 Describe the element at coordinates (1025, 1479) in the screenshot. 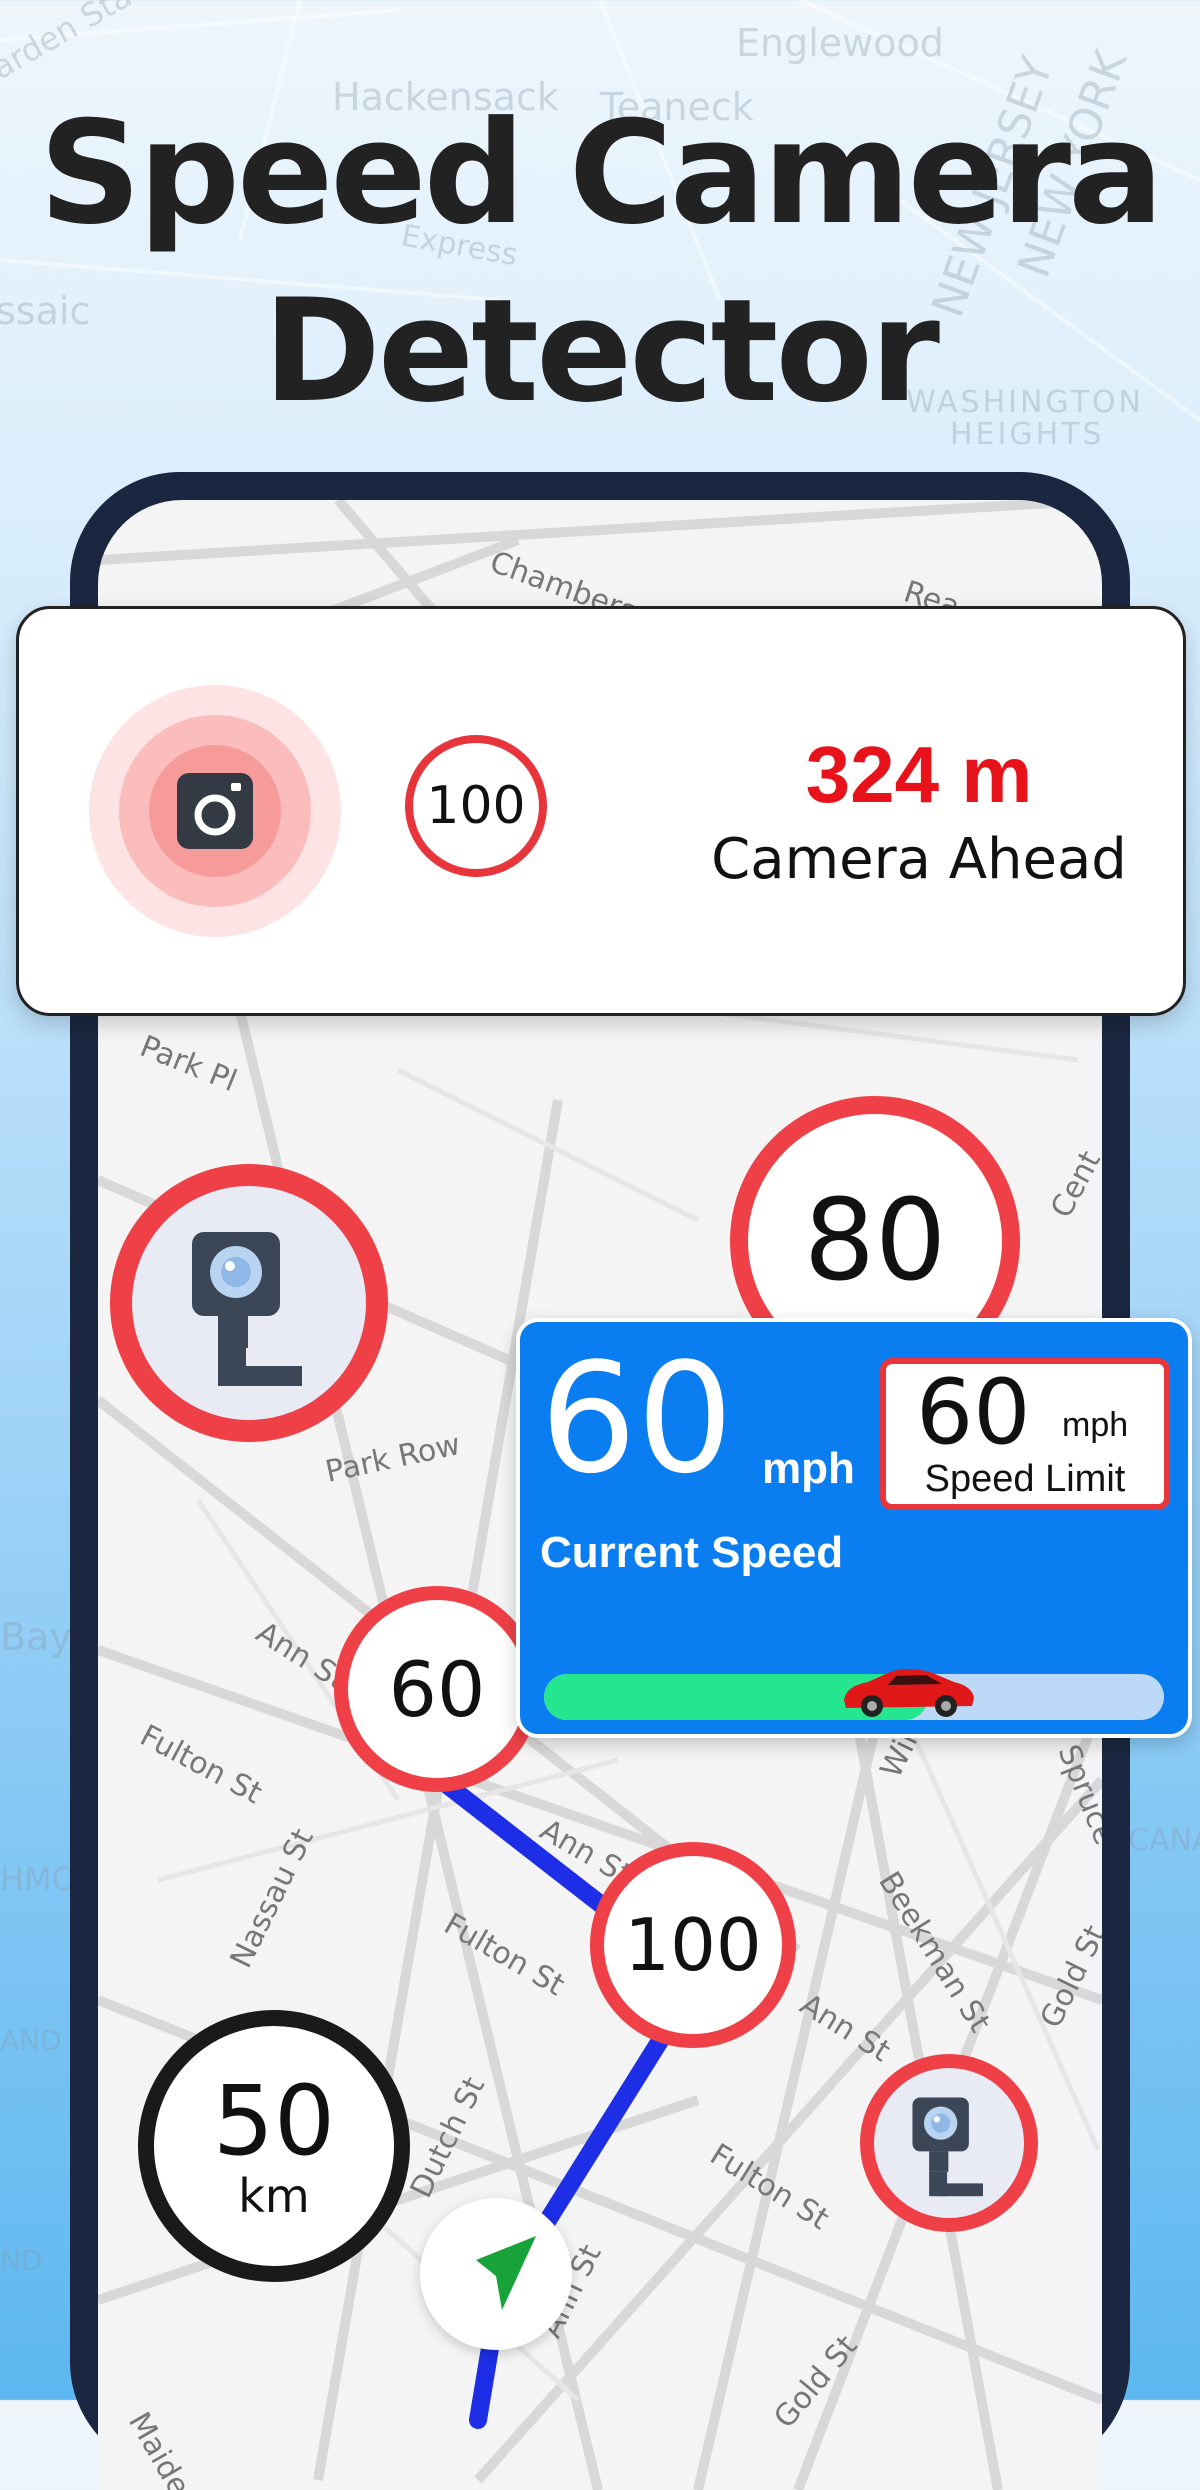

I see `speed-limit-label: Speed Limit` at that location.